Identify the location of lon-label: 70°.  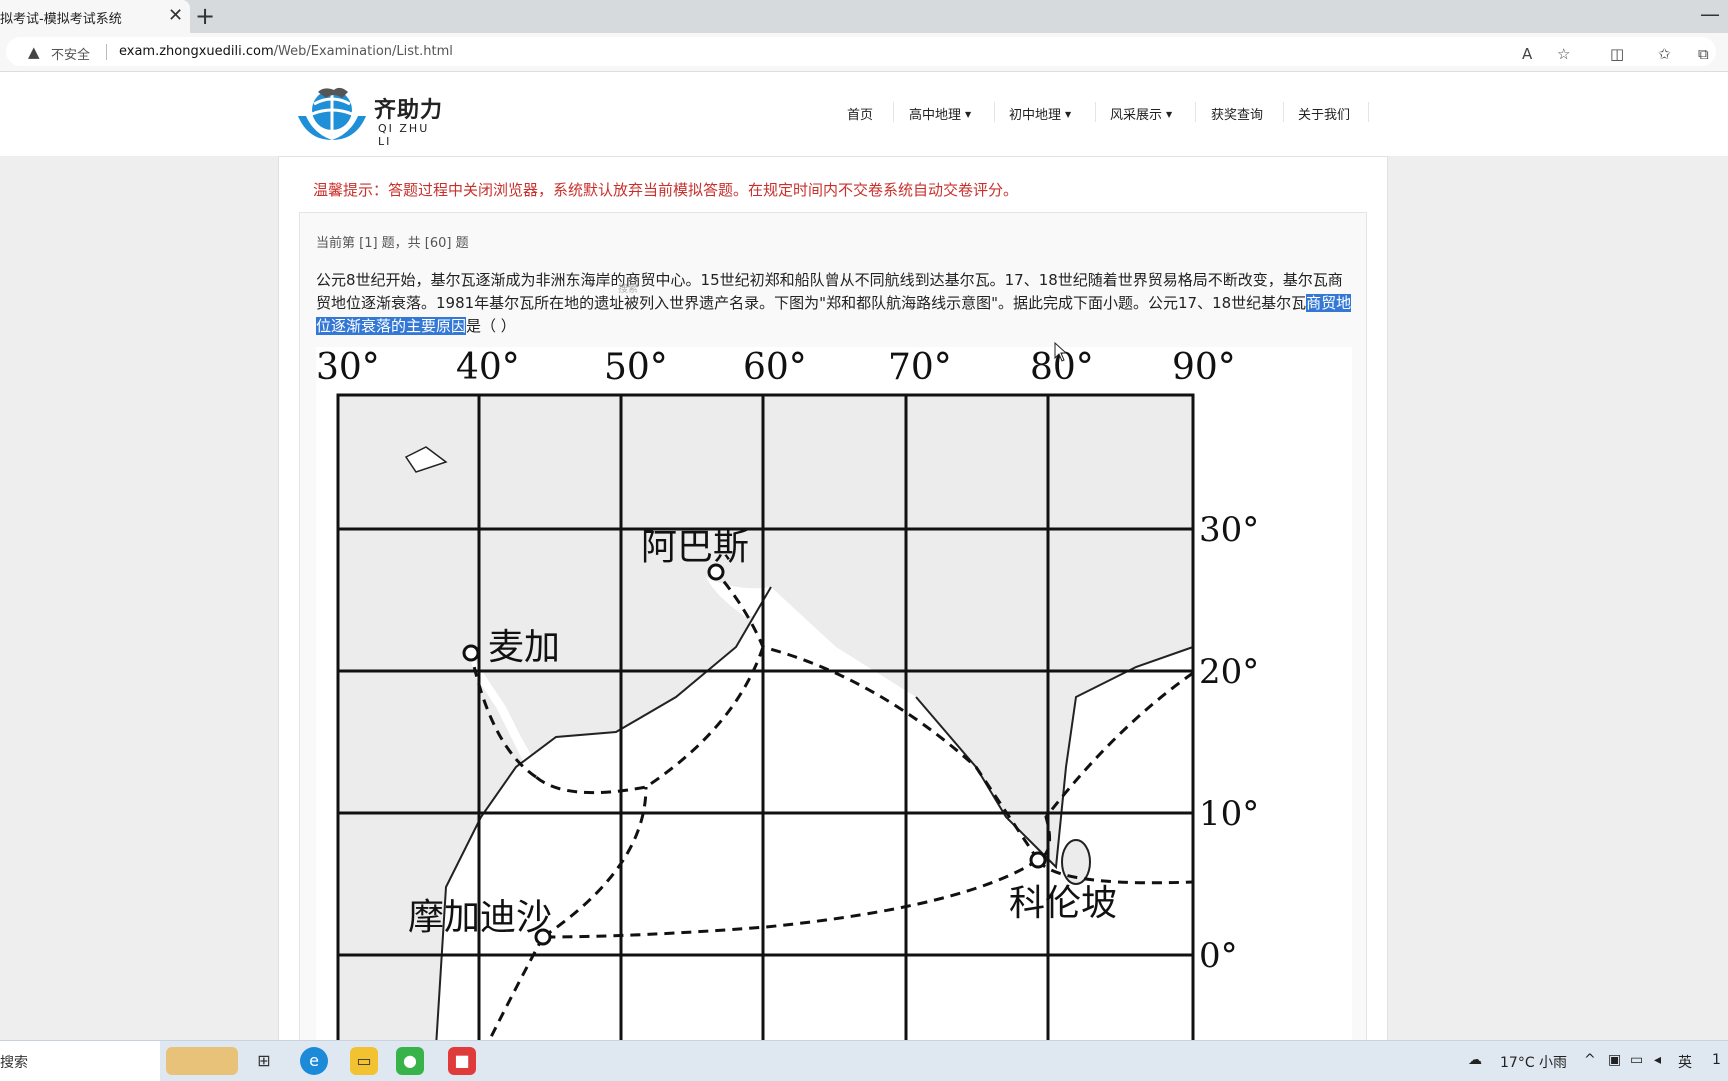
(920, 367).